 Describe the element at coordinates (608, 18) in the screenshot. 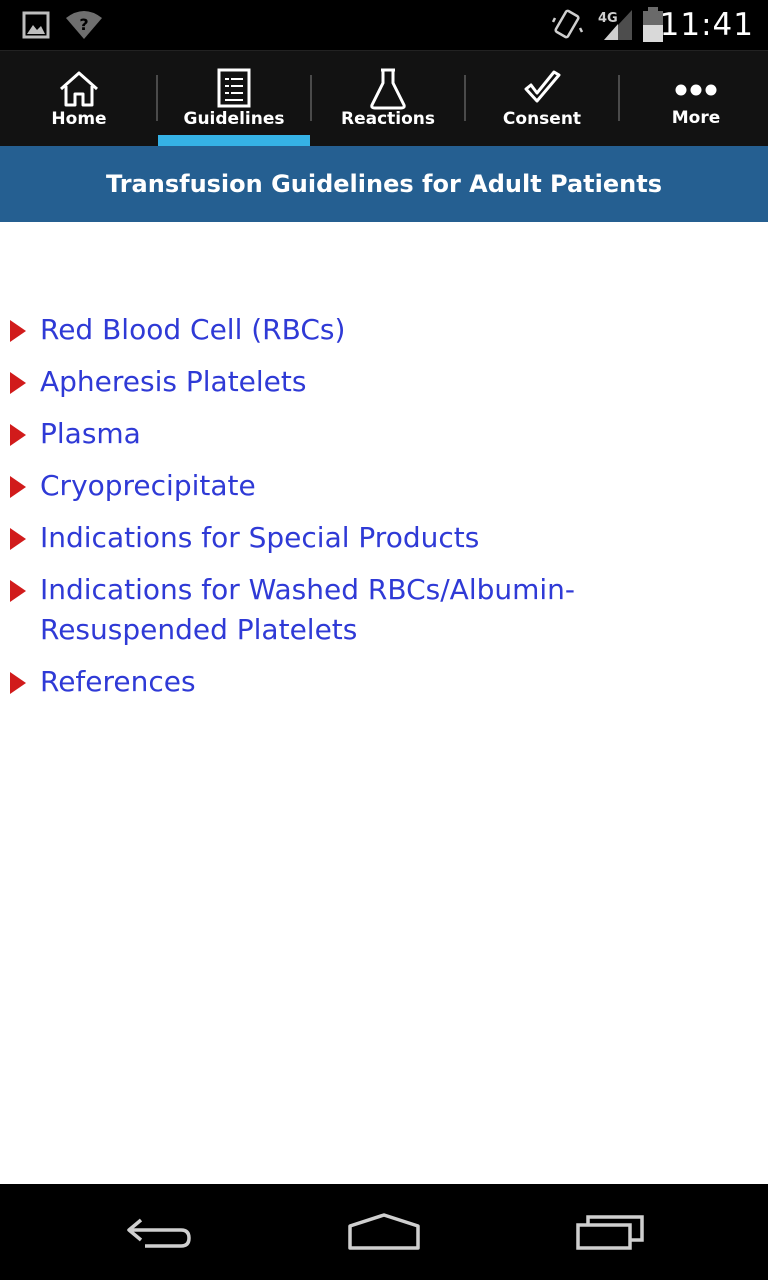

I see `network-type-label: 4G` at that location.